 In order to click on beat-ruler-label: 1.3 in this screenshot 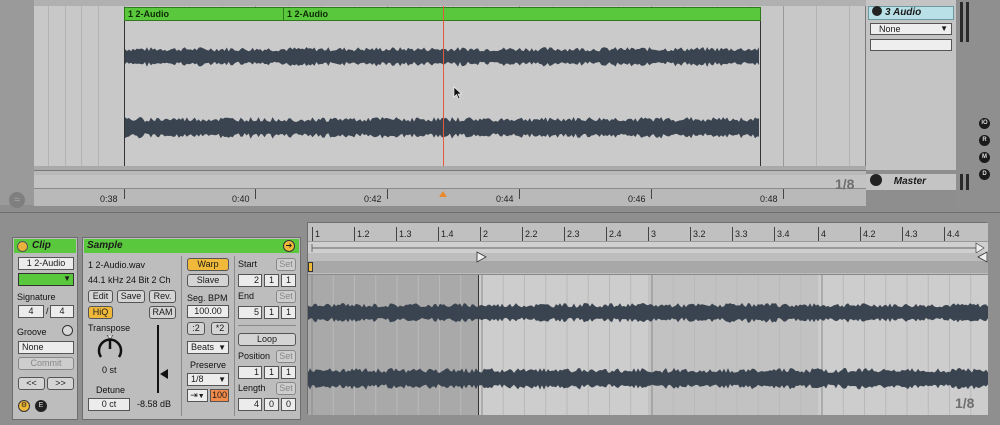, I will do `click(405, 234)`.